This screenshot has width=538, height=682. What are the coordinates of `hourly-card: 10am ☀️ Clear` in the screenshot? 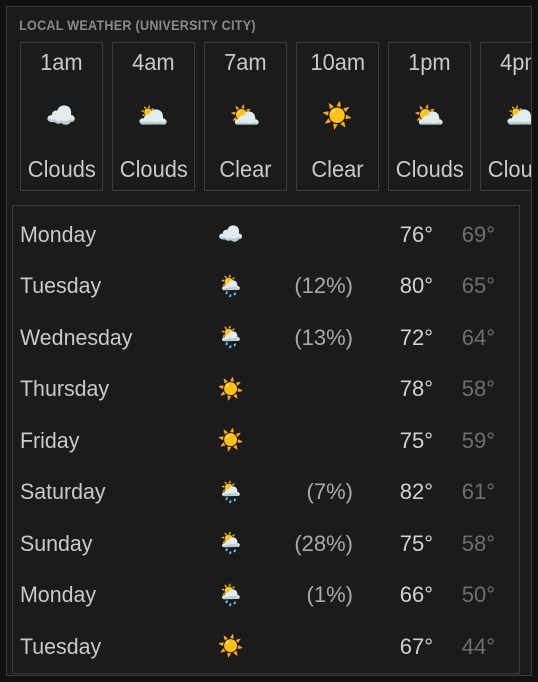 It's located at (337, 116).